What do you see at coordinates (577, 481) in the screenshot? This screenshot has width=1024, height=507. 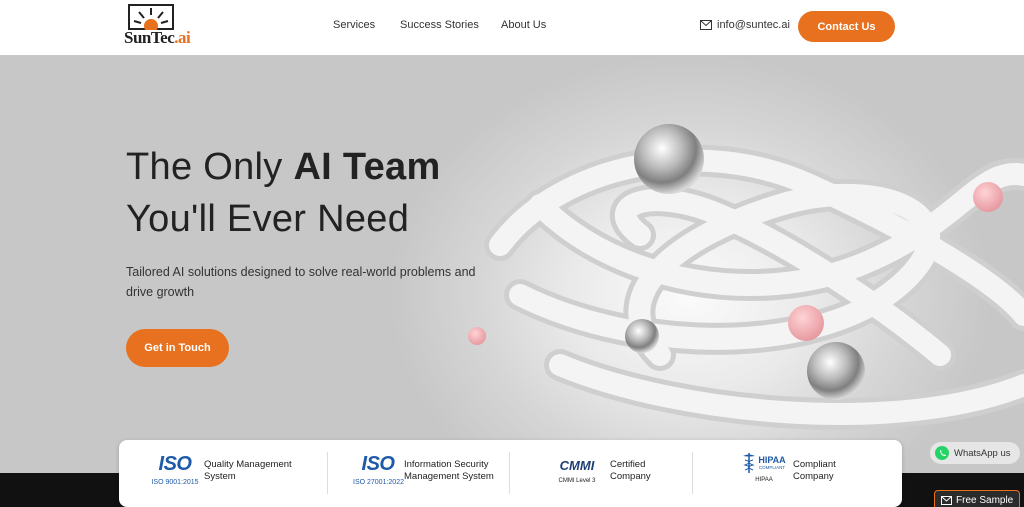 I see `cmmi-level-text: CMMI Level 3` at bounding box center [577, 481].